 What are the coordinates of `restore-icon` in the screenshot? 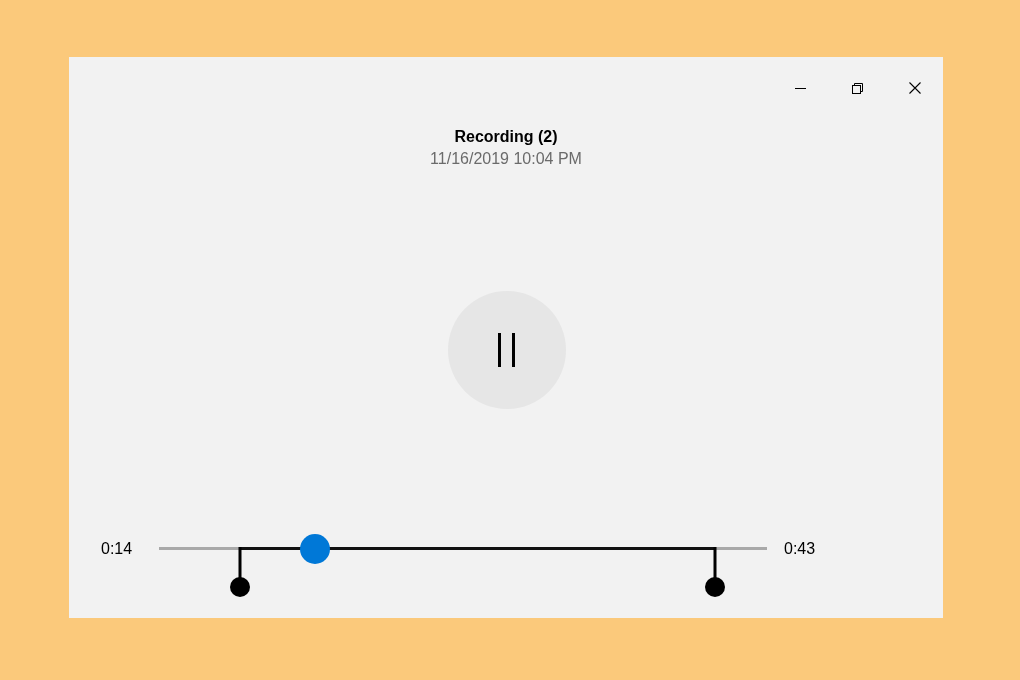 It's located at (857, 88).